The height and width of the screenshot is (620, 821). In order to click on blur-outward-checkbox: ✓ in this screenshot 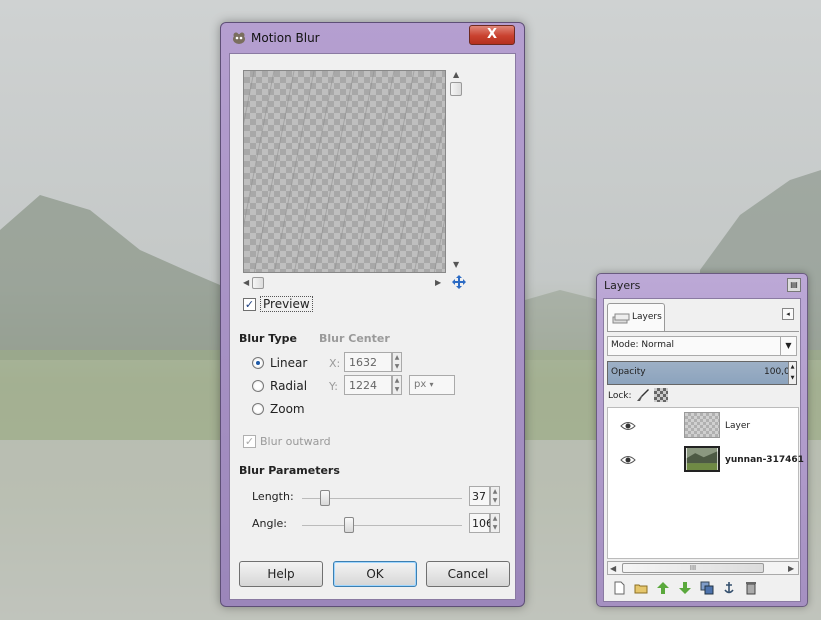, I will do `click(249, 441)`.